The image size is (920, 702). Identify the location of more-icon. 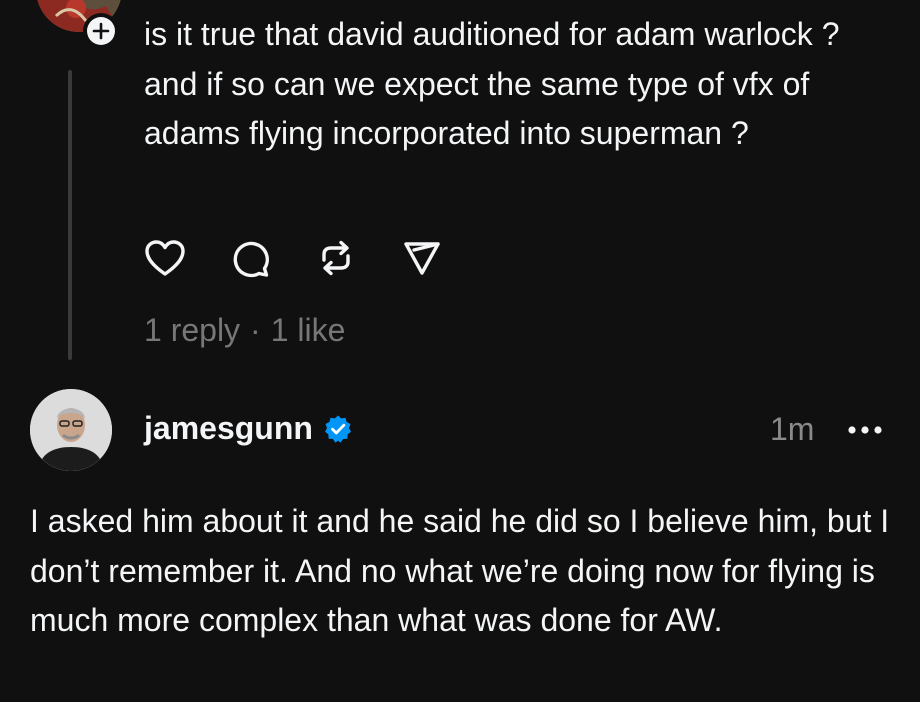
(865, 430).